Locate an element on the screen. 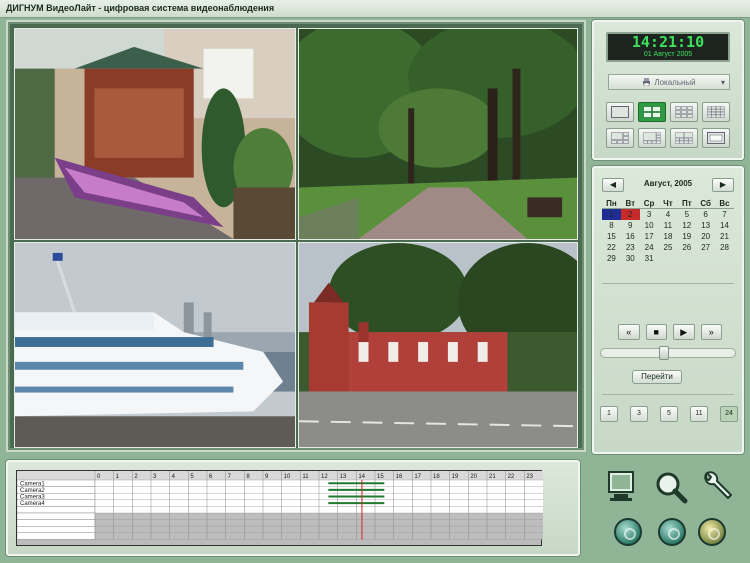 The image size is (750, 563). calendar-day: 10 is located at coordinates (649, 225).